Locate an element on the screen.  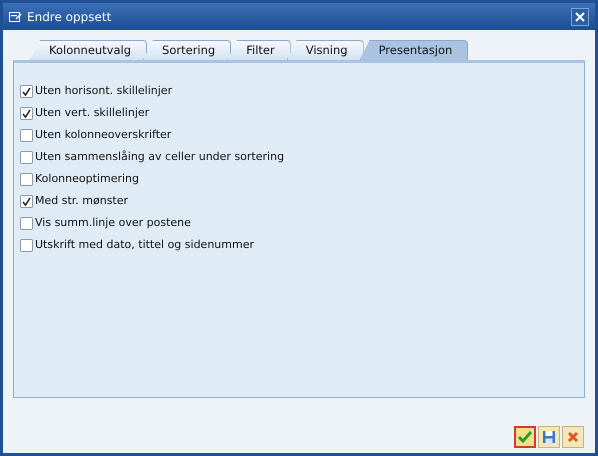
tab: Sortering is located at coordinates (187, 50).